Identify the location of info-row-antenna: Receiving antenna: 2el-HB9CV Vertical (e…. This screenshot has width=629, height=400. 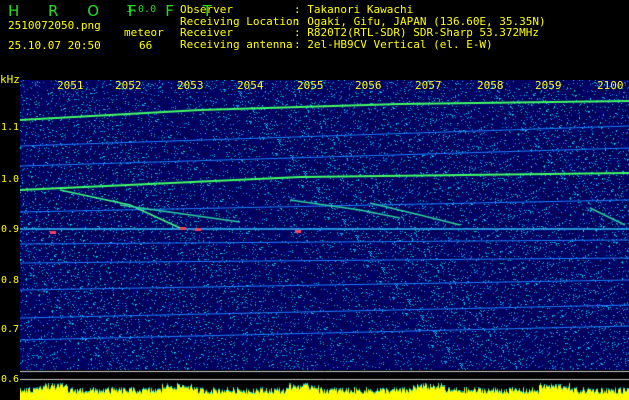
(336, 44).